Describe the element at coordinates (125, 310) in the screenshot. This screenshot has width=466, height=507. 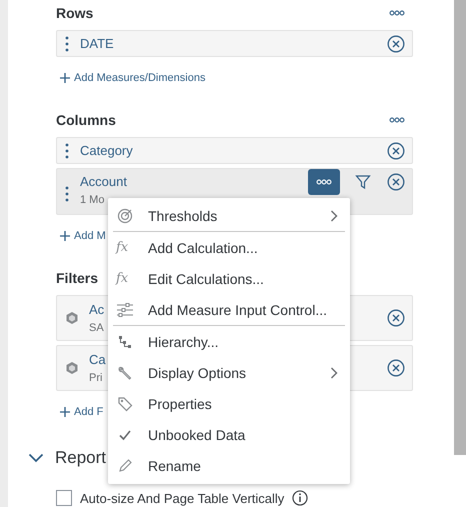
I see `sliders-icon` at that location.